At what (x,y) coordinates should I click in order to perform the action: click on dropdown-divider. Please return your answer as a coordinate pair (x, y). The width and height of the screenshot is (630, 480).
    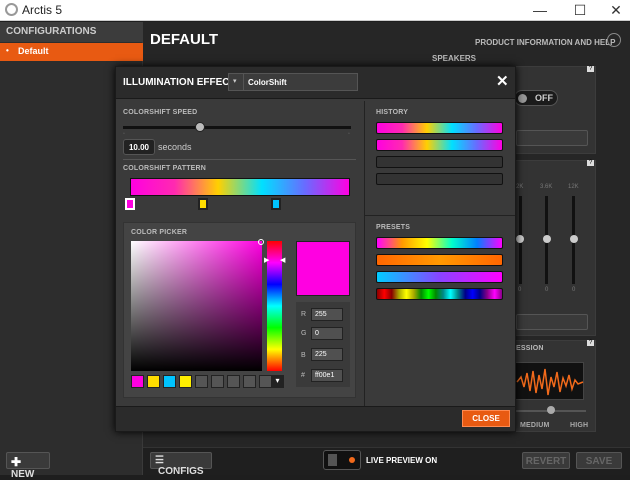
    Looking at the image, I should click on (243, 82).